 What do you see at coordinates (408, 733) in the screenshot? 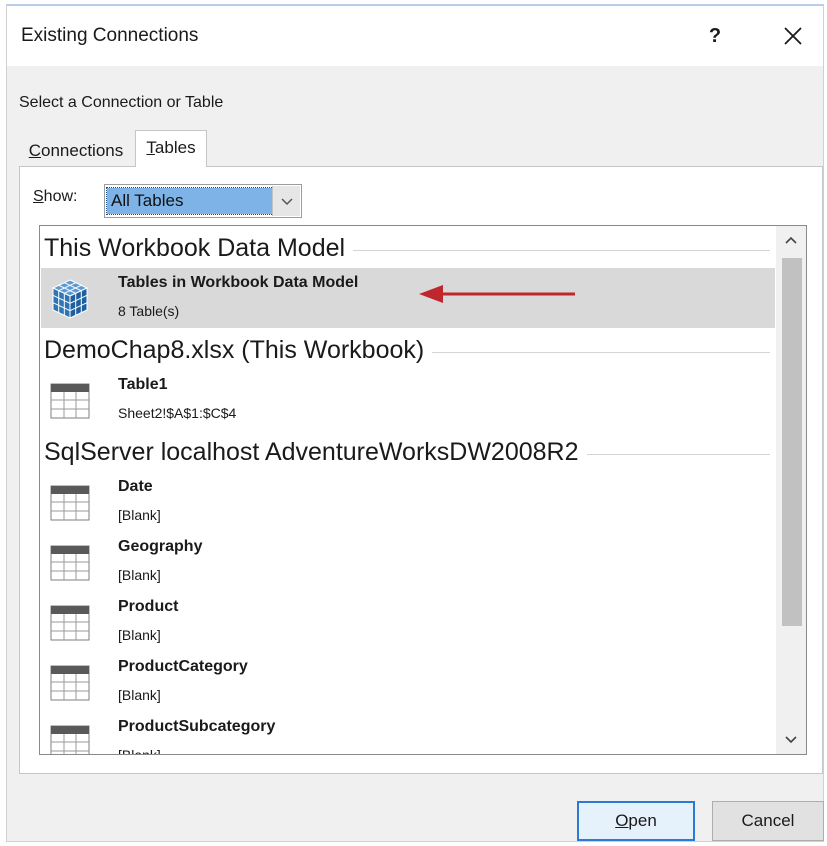
I see `list-item-productsubcategory: ProductSubcategory [Blank]` at bounding box center [408, 733].